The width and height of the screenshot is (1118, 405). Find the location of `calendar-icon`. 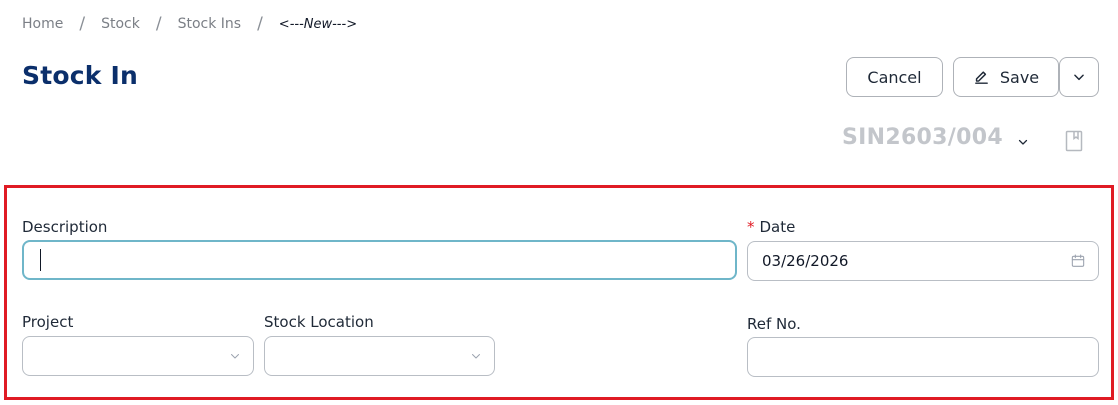

calendar-icon is located at coordinates (1078, 261).